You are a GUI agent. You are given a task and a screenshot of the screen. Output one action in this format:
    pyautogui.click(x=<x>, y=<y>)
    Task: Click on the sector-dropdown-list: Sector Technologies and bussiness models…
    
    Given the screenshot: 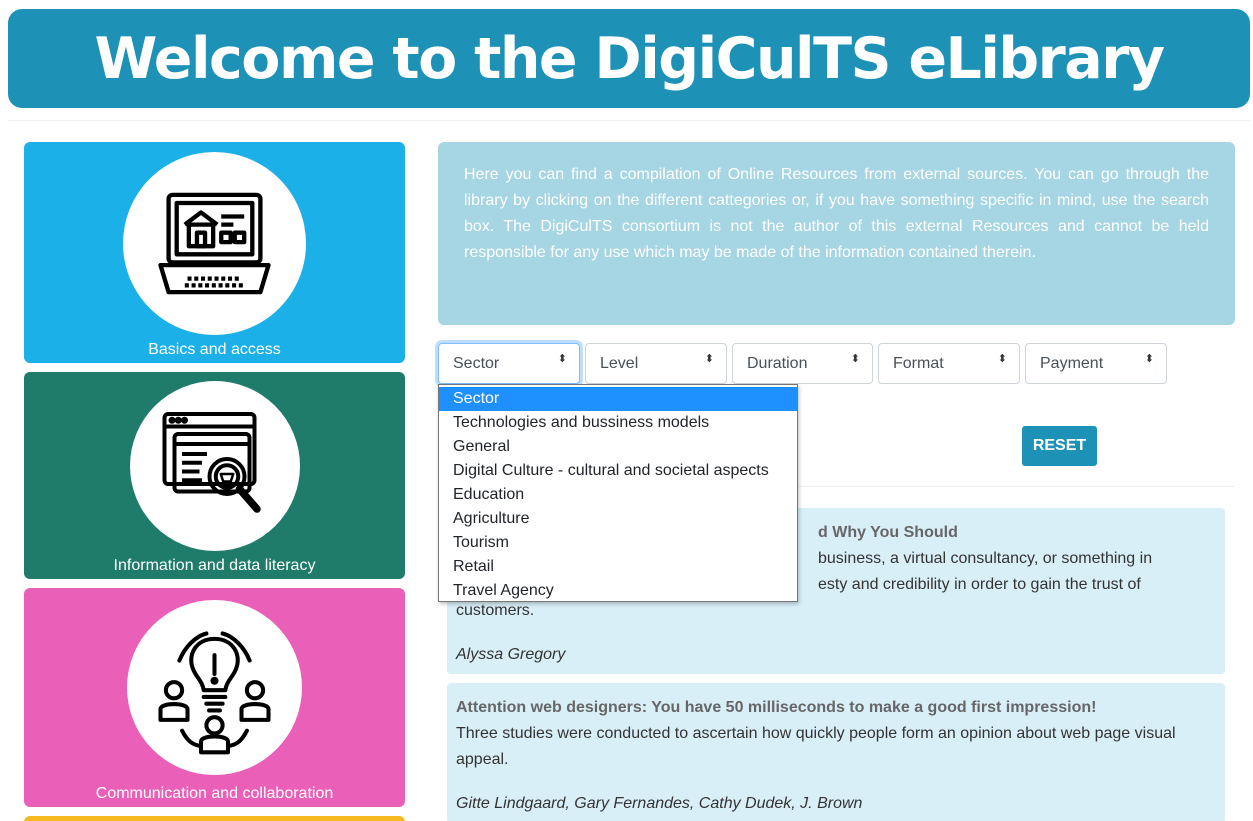 What is the action you would take?
    pyautogui.click(x=618, y=493)
    